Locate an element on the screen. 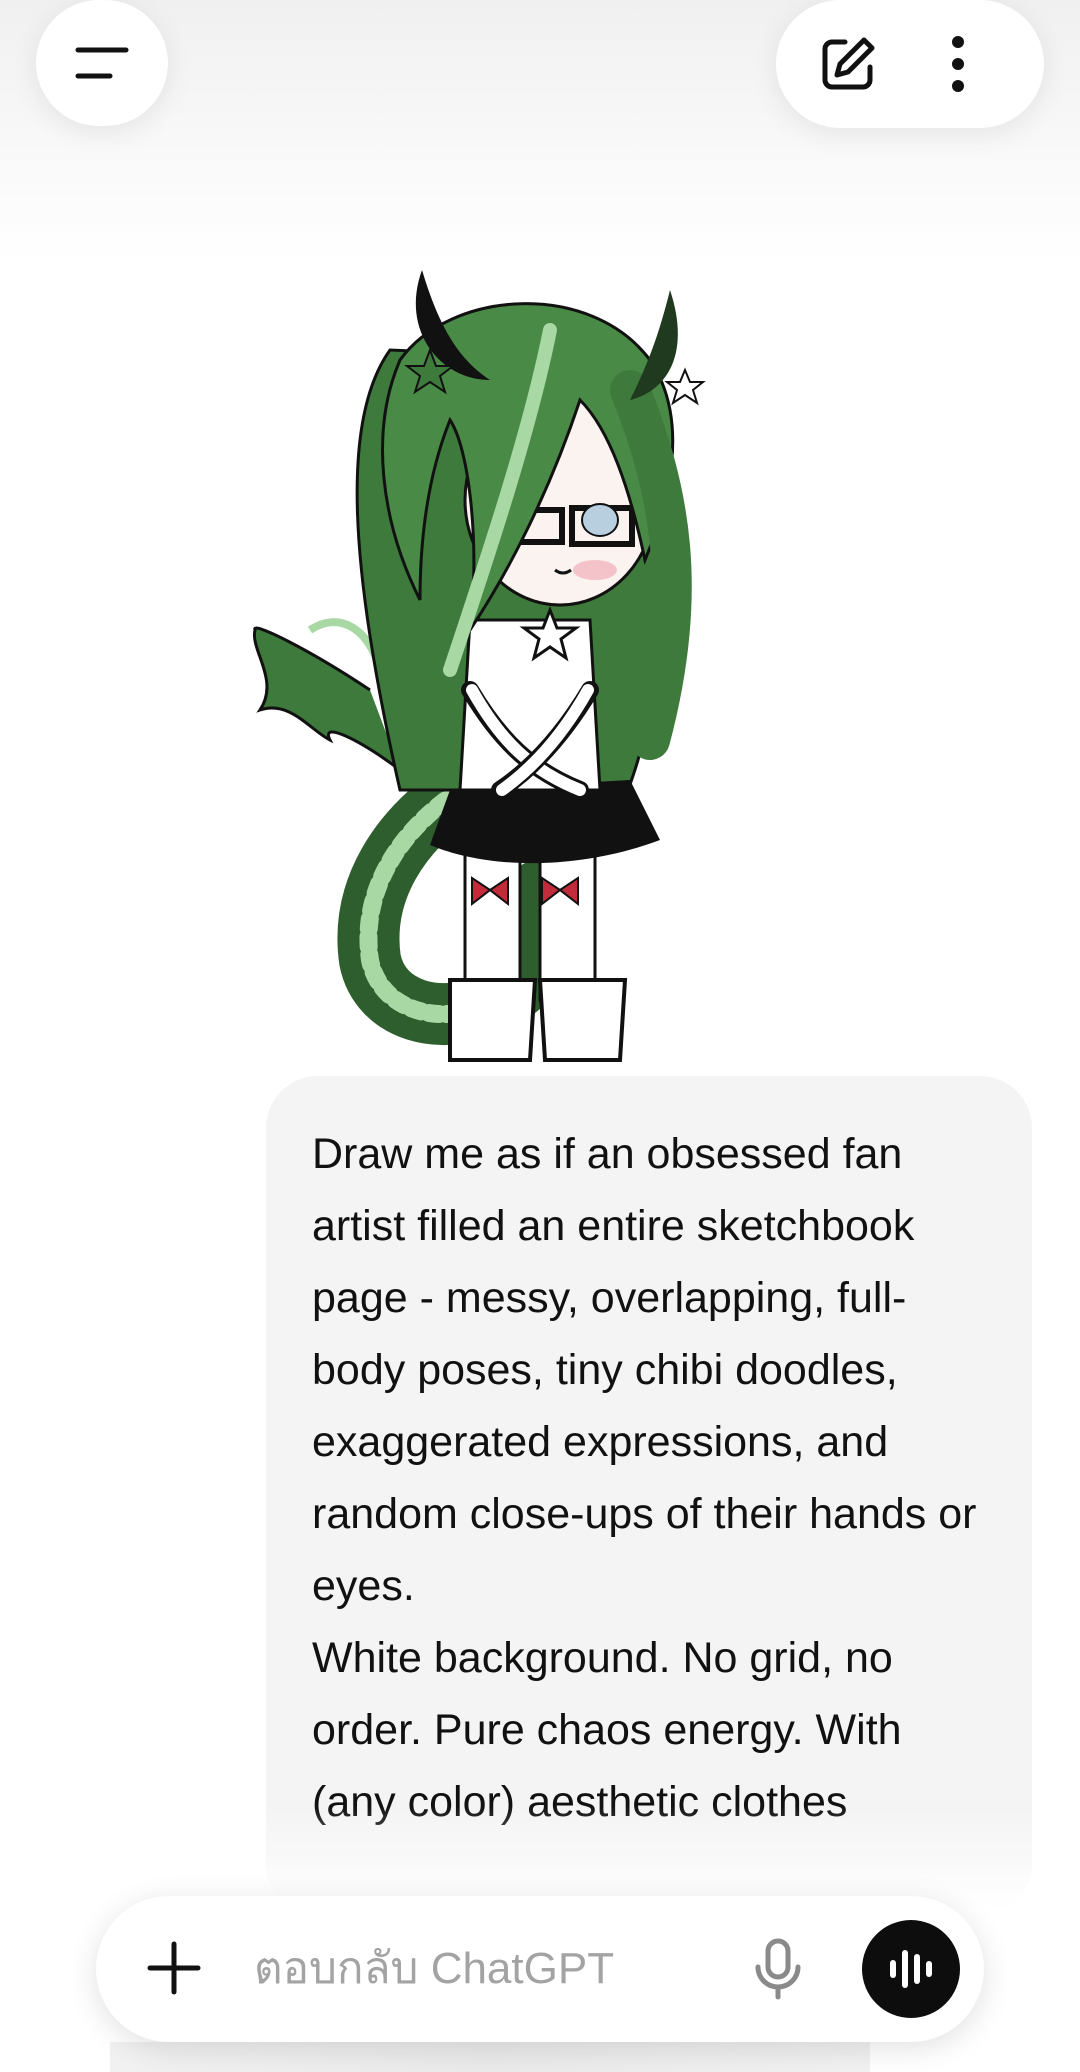 Image resolution: width=1080 pixels, height=2072 pixels. voice-waveform-icon is located at coordinates (911, 1969).